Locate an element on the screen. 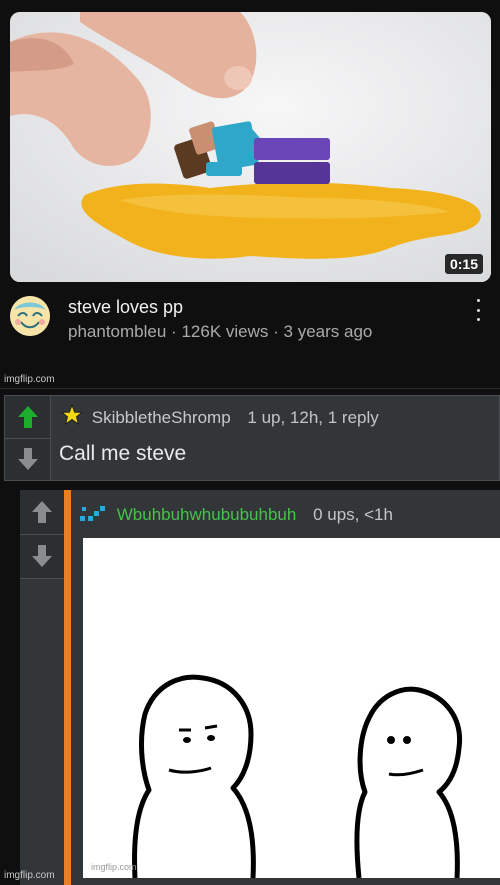 This screenshot has height=885, width=500. view-count: 126K views is located at coordinates (225, 331).